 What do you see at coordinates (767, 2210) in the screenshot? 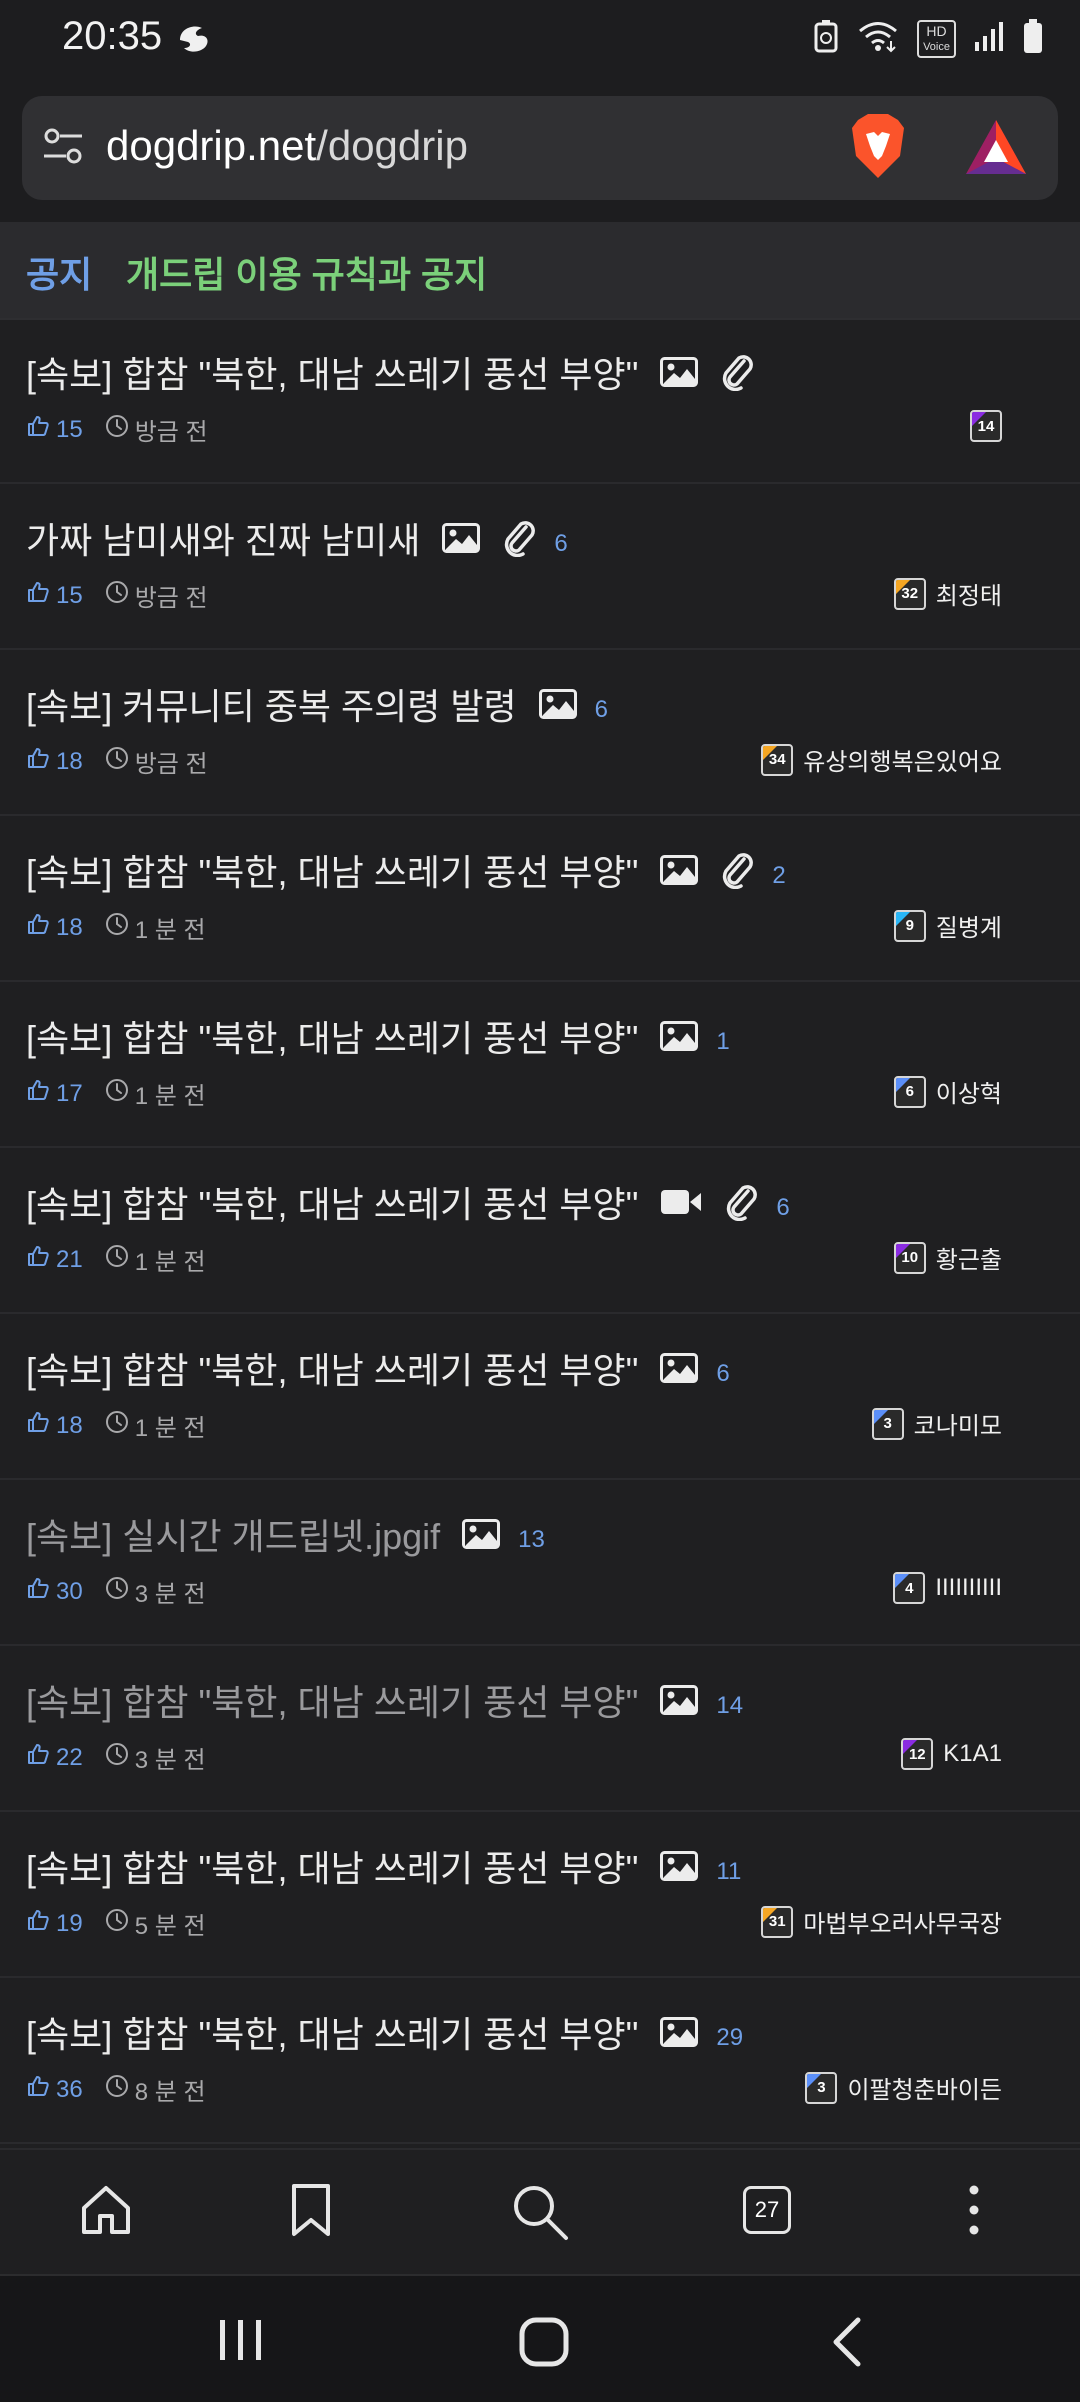
I see `tabs-icon: 27` at bounding box center [767, 2210].